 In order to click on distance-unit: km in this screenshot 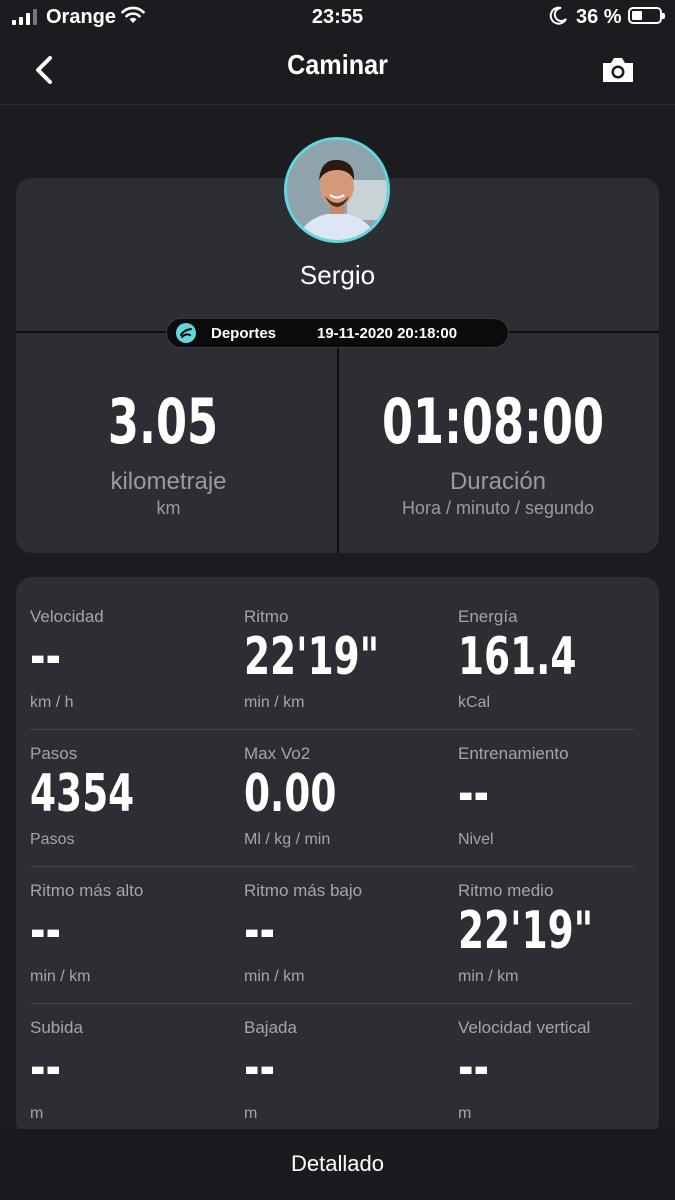, I will do `click(168, 508)`.